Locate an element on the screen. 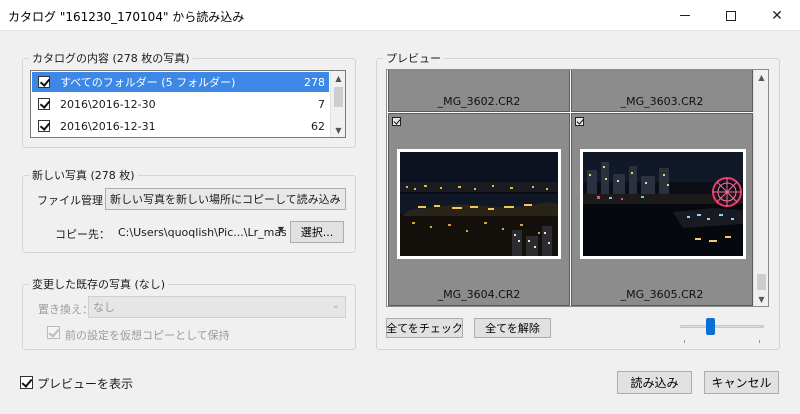 This screenshot has height=414, width=800. maximize-icon is located at coordinates (731, 15).